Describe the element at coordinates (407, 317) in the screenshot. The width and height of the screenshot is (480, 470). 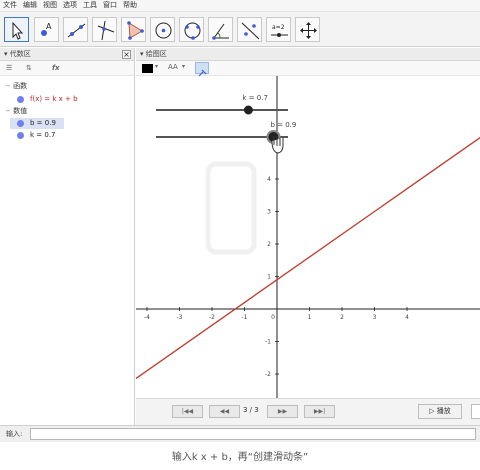
I see `x-tick-label: 4` at that location.